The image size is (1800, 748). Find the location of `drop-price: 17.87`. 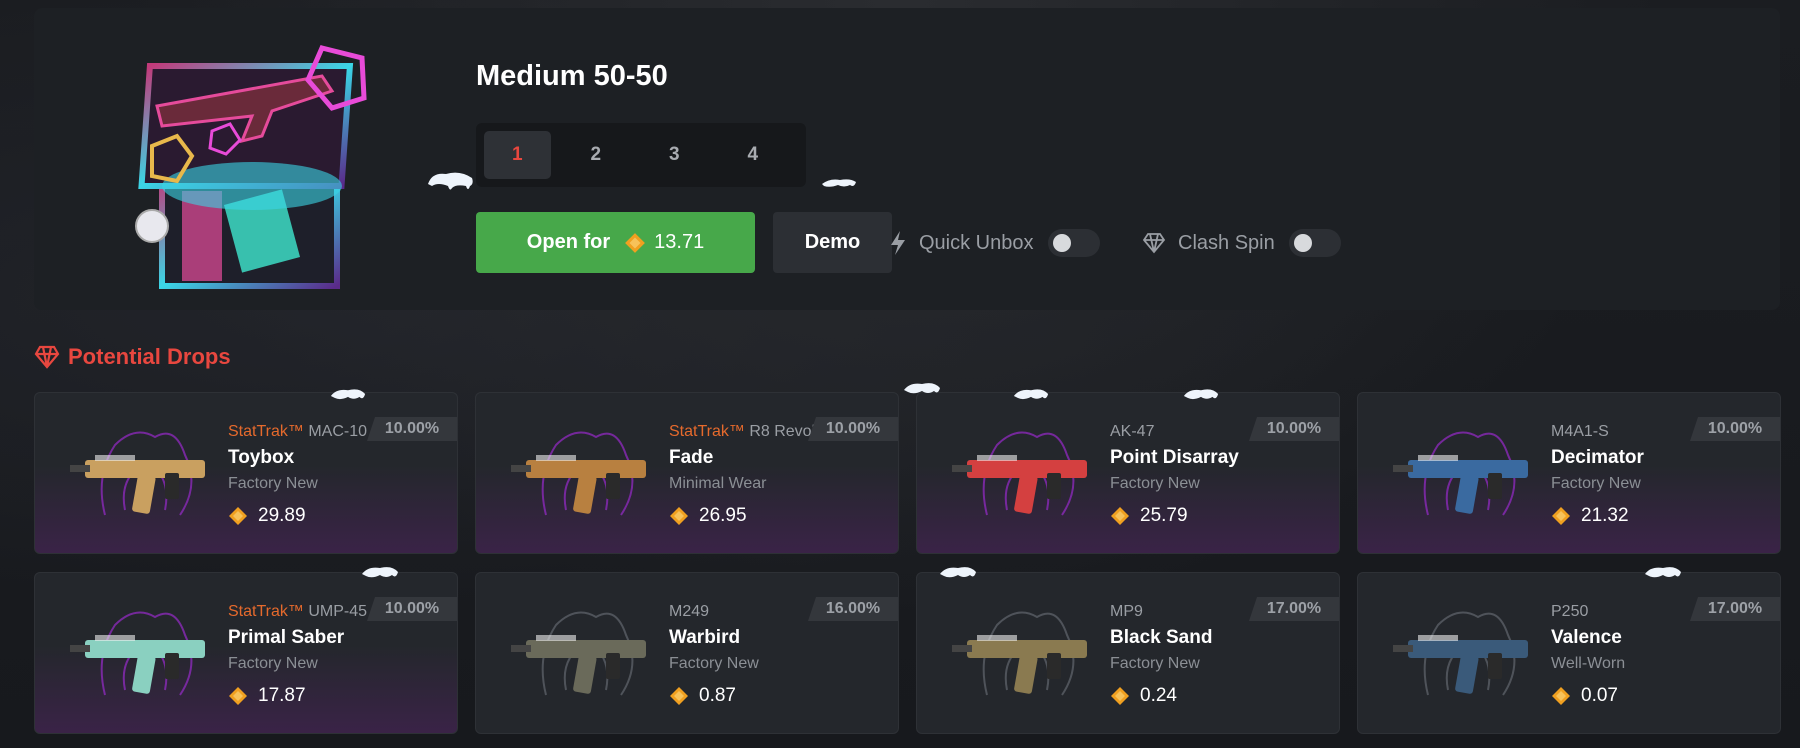

drop-price: 17.87 is located at coordinates (342, 696).